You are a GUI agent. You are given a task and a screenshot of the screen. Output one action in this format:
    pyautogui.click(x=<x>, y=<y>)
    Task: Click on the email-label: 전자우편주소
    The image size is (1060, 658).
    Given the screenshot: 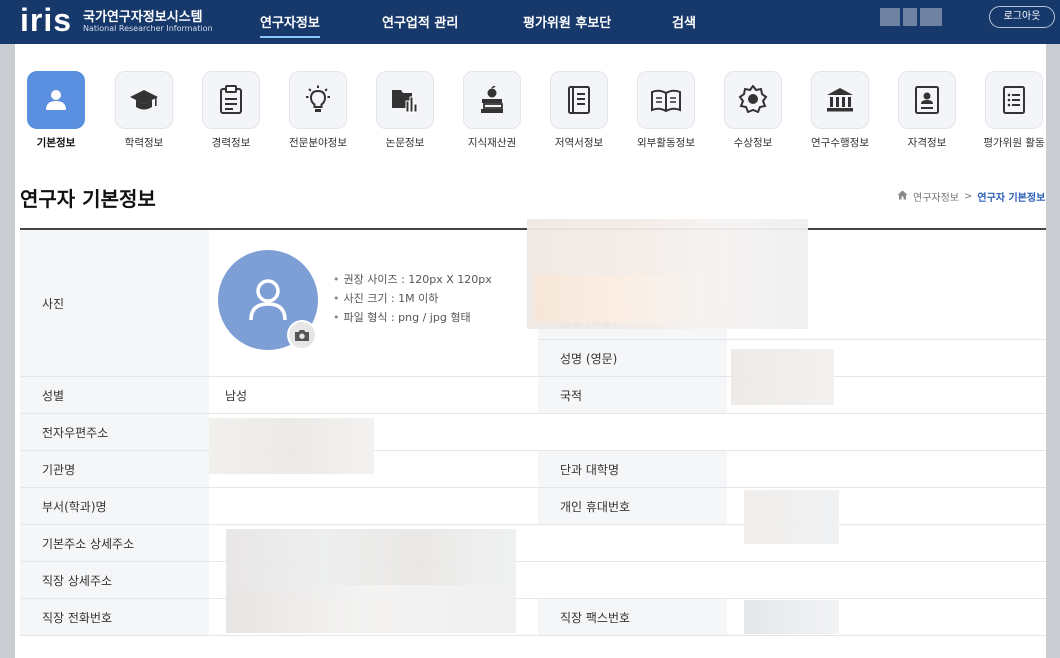 What is the action you would take?
    pyautogui.click(x=114, y=432)
    